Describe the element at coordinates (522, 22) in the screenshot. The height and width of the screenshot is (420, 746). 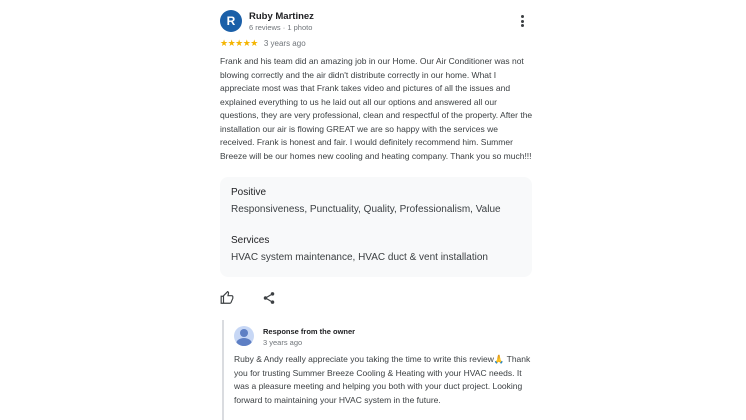
I see `more-options-icon` at that location.